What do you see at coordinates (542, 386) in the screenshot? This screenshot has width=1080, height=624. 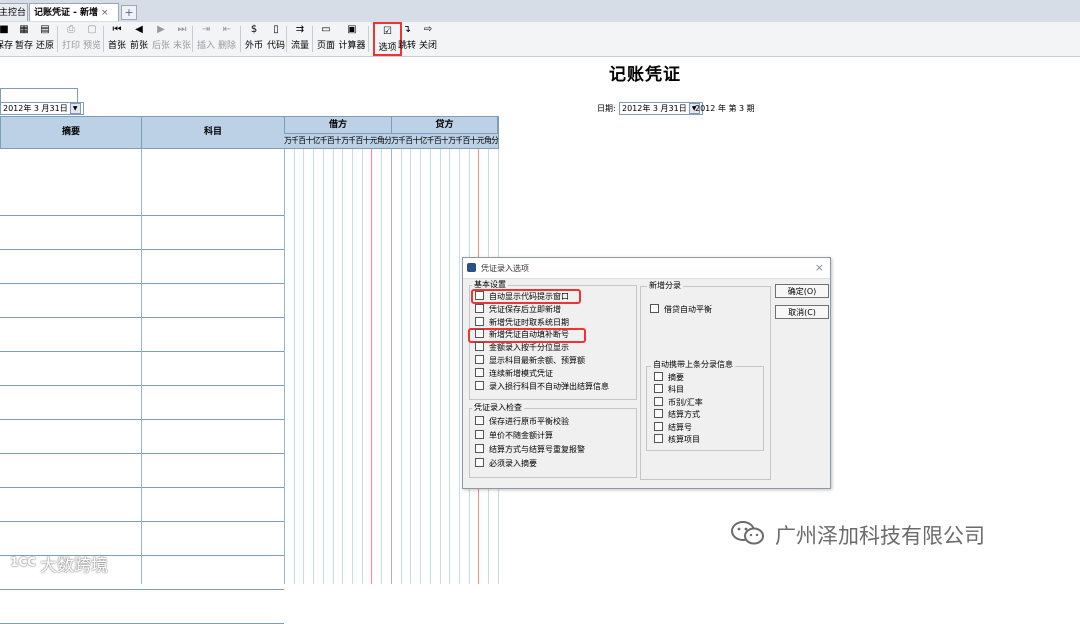 I see `option-checkbox: 录入损行科目不自动弹出结算信息` at bounding box center [542, 386].